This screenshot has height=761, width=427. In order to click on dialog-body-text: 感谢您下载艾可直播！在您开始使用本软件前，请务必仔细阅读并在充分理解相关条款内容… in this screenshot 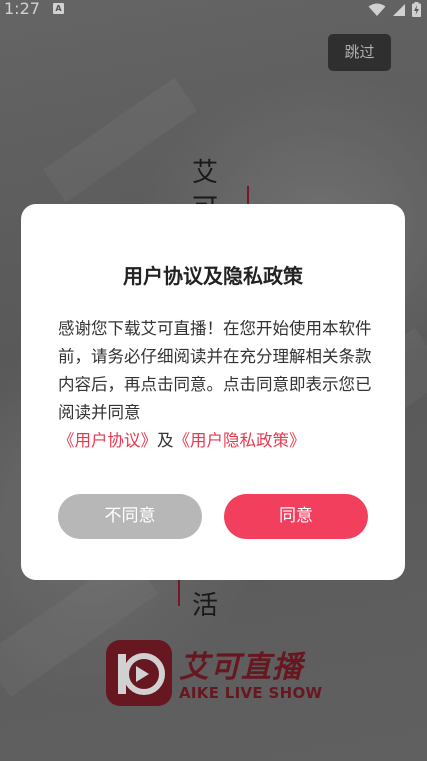, I will do `click(215, 370)`.